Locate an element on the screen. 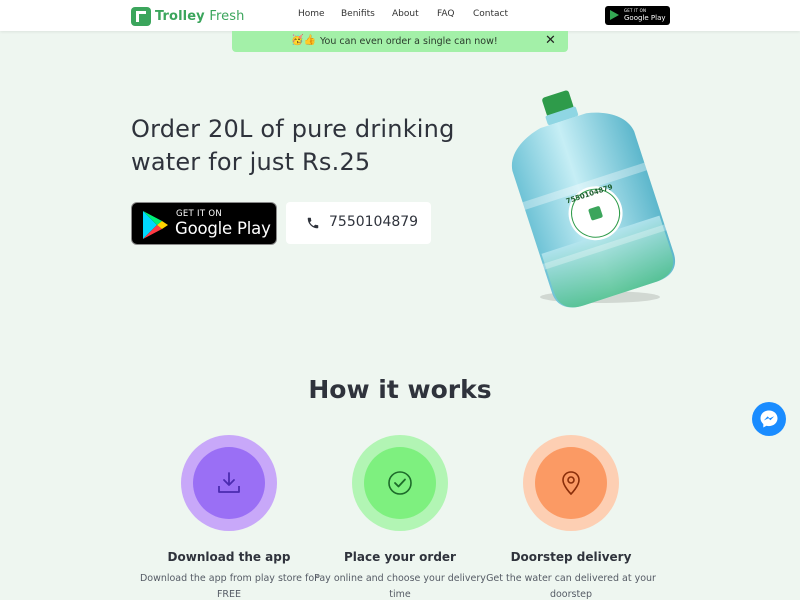  banner-text: You can even order a single can now! is located at coordinates (409, 41).